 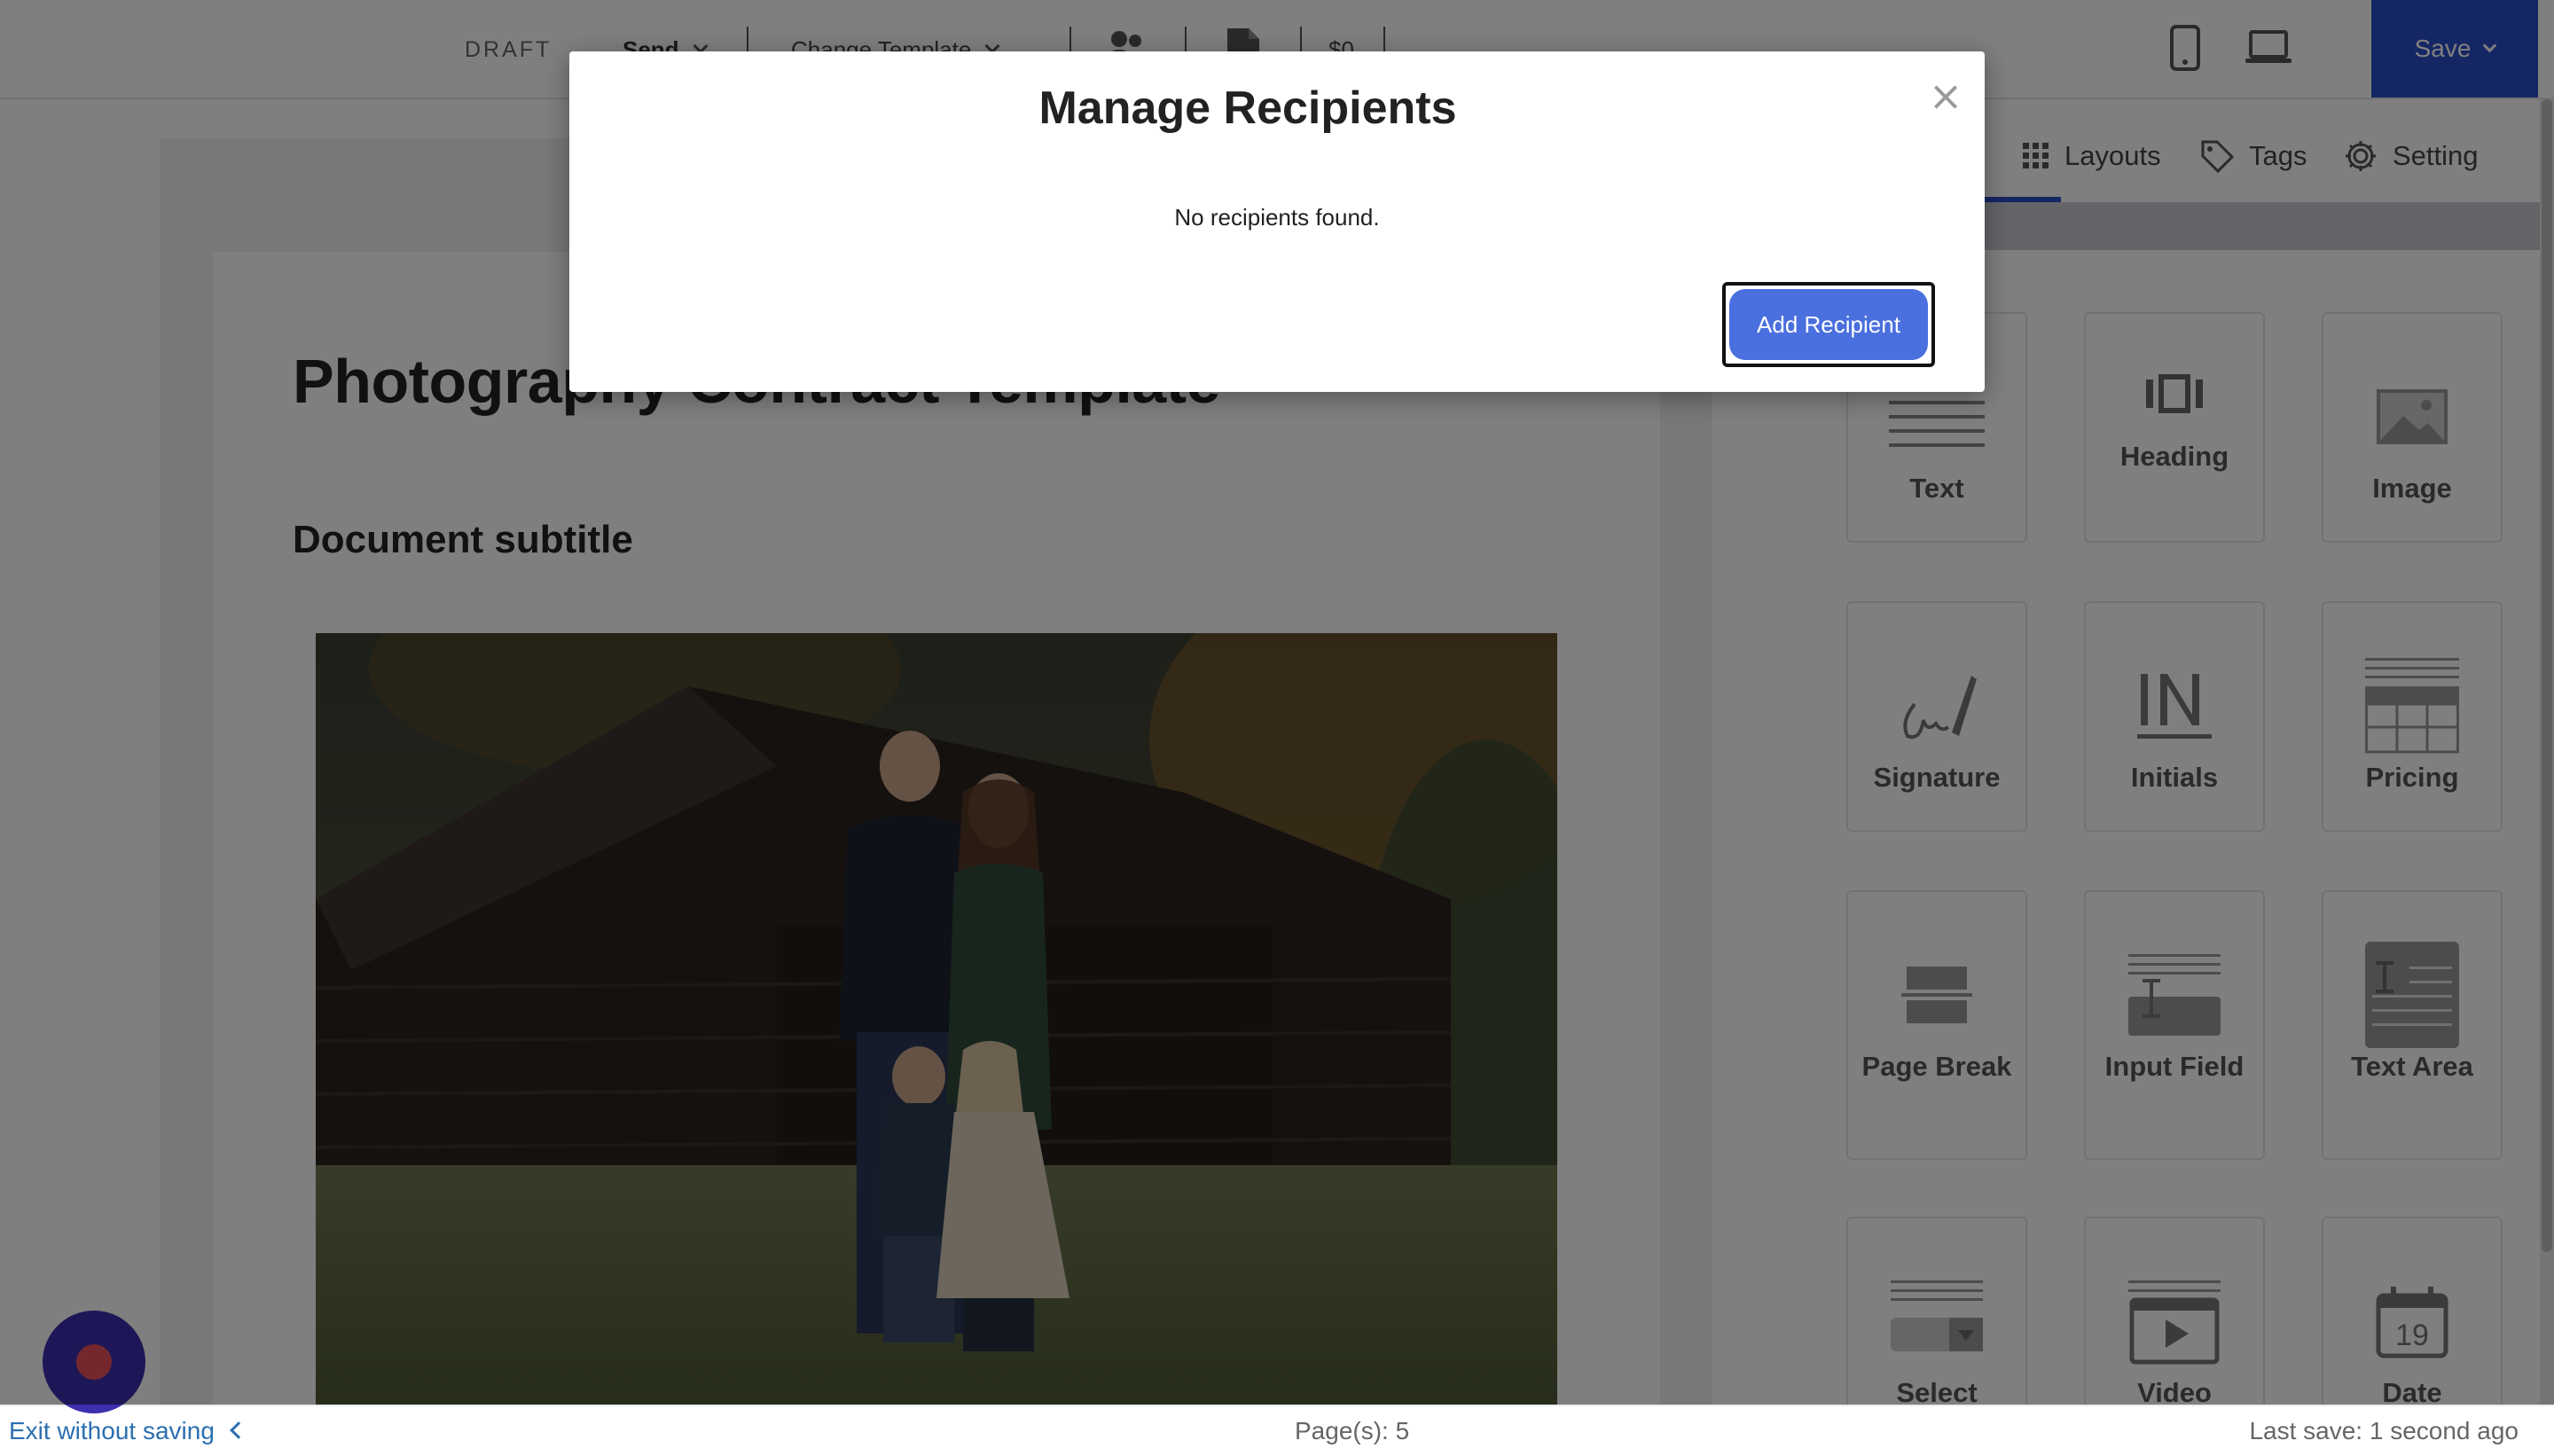 What do you see at coordinates (1946, 96) in the screenshot?
I see `close-icon: ×` at bounding box center [1946, 96].